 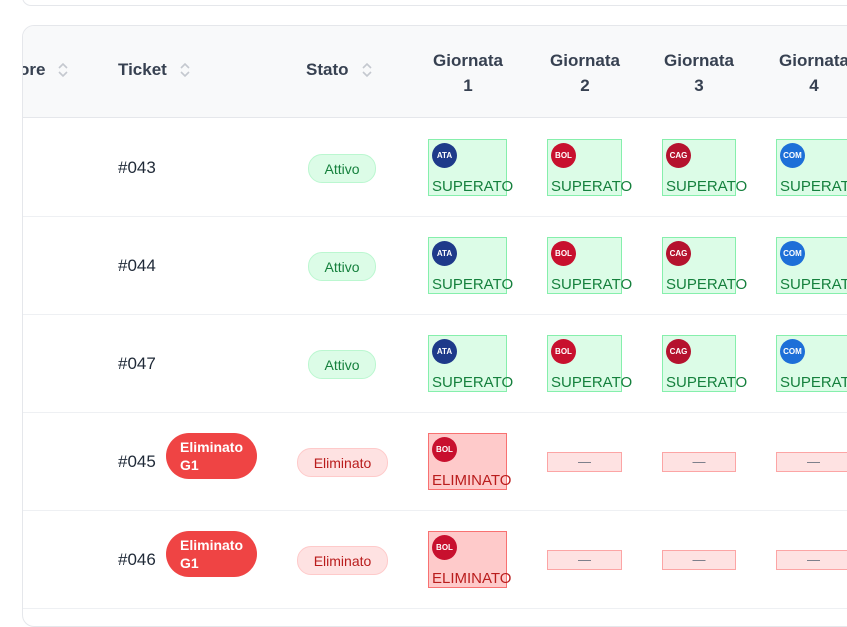 I want to click on ticket-number: #046, so click(x=137, y=559).